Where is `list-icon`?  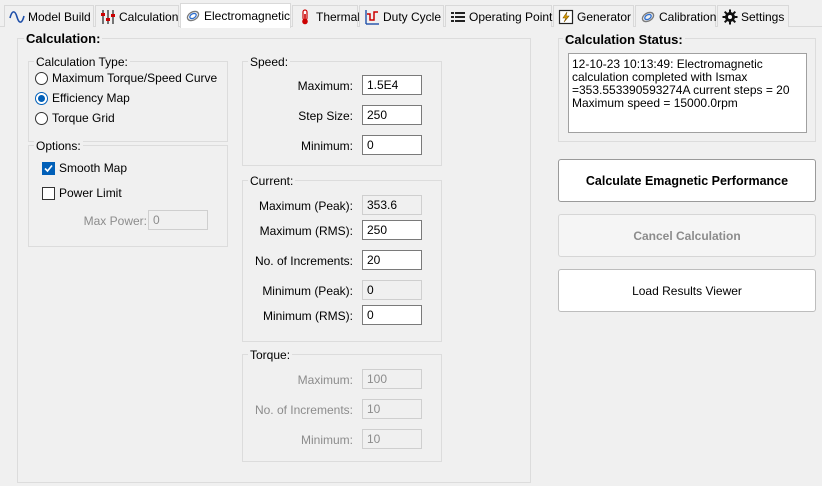
list-icon is located at coordinates (458, 17).